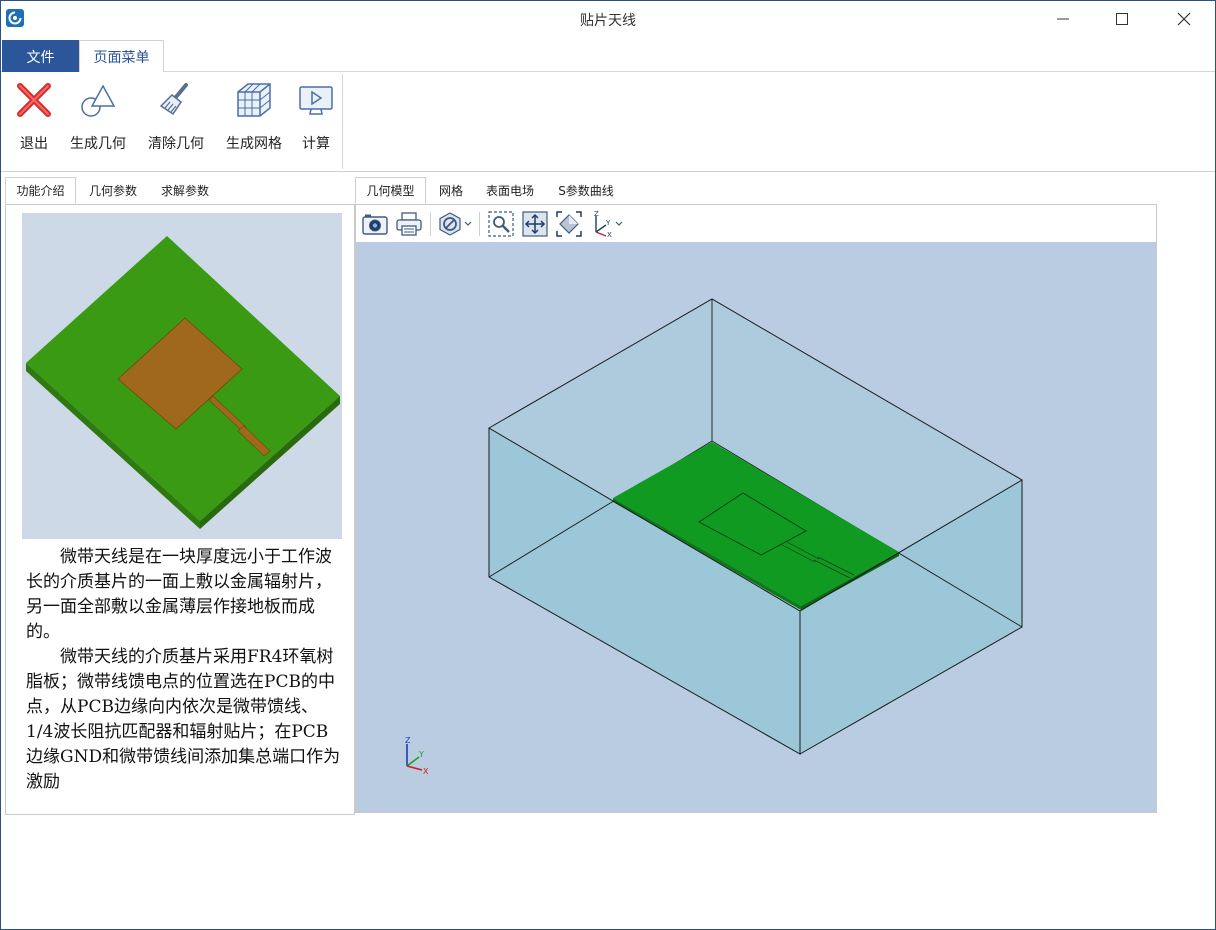  I want to click on title-bar: 贴片天线, so click(608, 19).